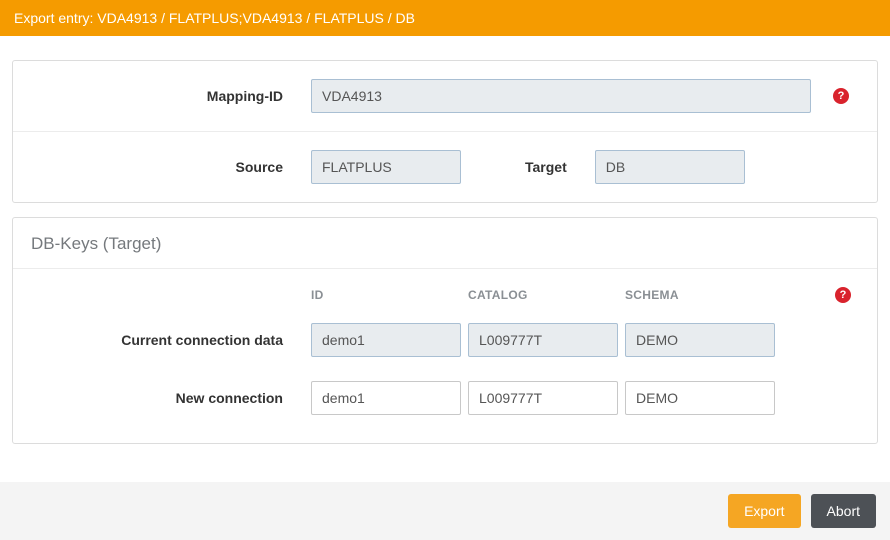  Describe the element at coordinates (386, 167) in the screenshot. I see `source-input` at that location.